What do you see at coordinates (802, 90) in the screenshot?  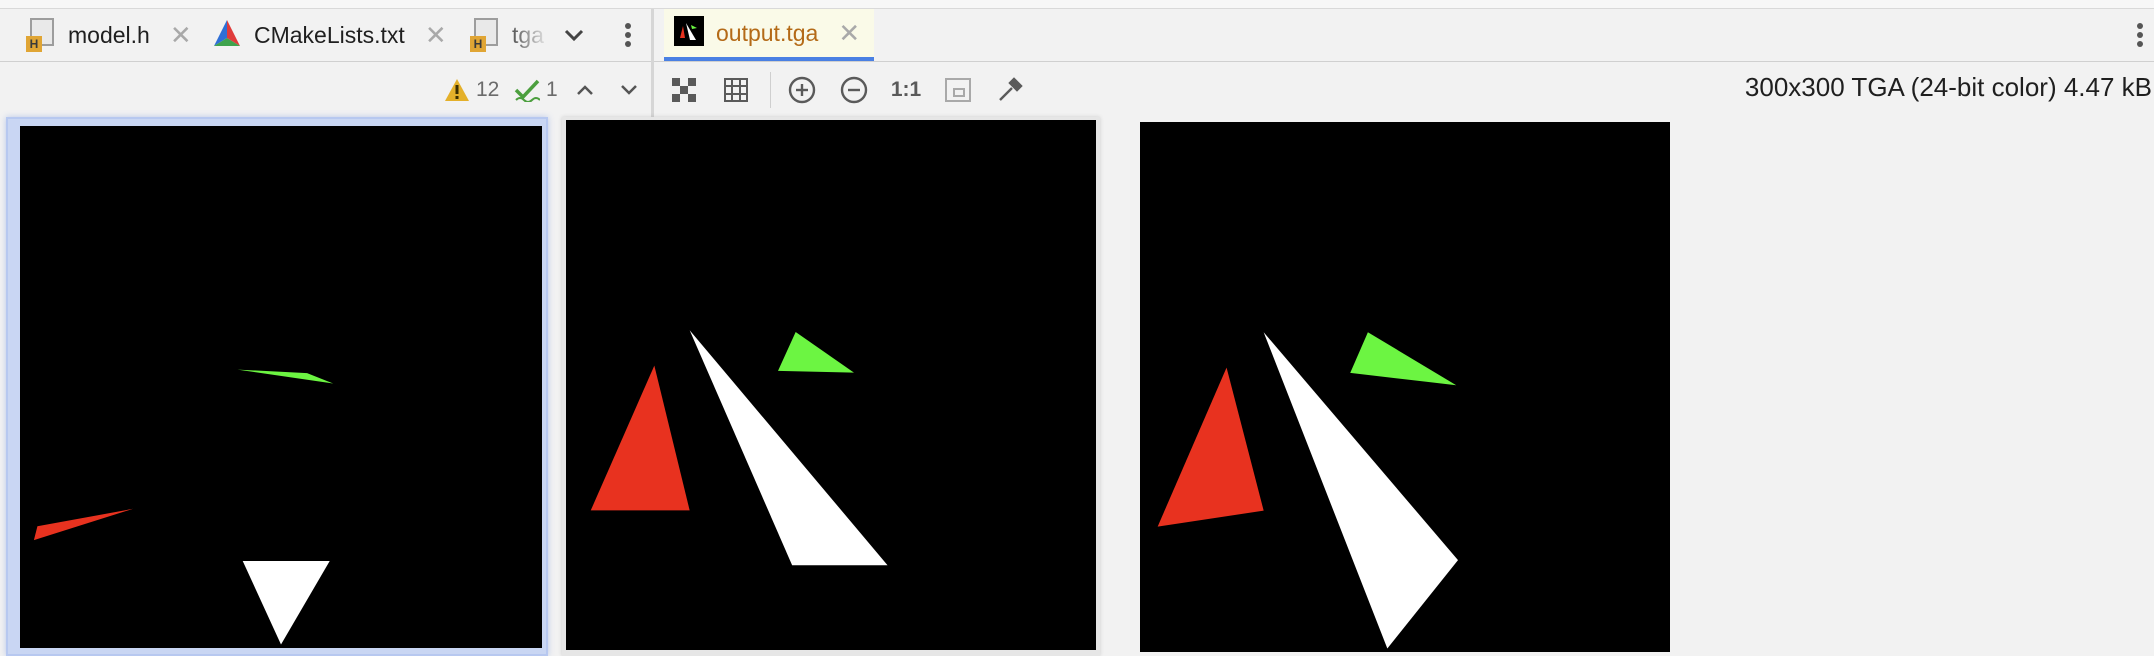 I see `zoom-in-icon` at bounding box center [802, 90].